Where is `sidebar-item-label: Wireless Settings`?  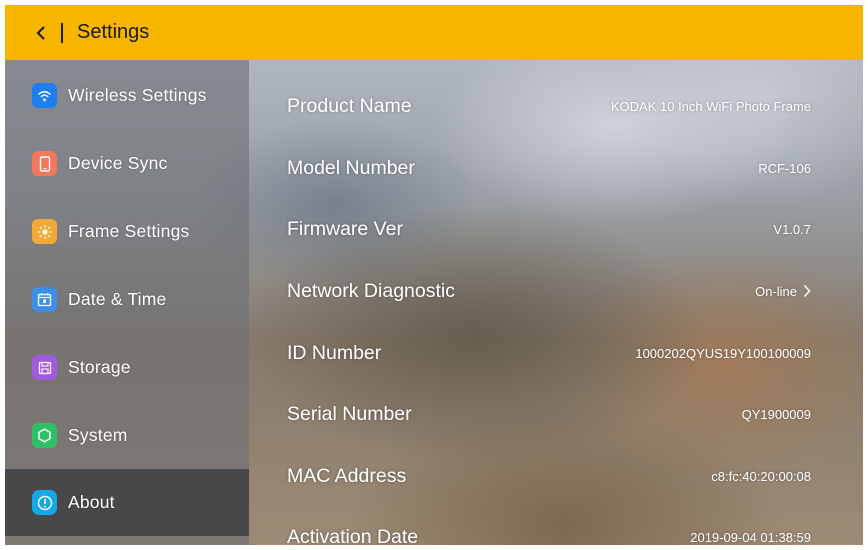
sidebar-item-label: Wireless Settings is located at coordinates (137, 95).